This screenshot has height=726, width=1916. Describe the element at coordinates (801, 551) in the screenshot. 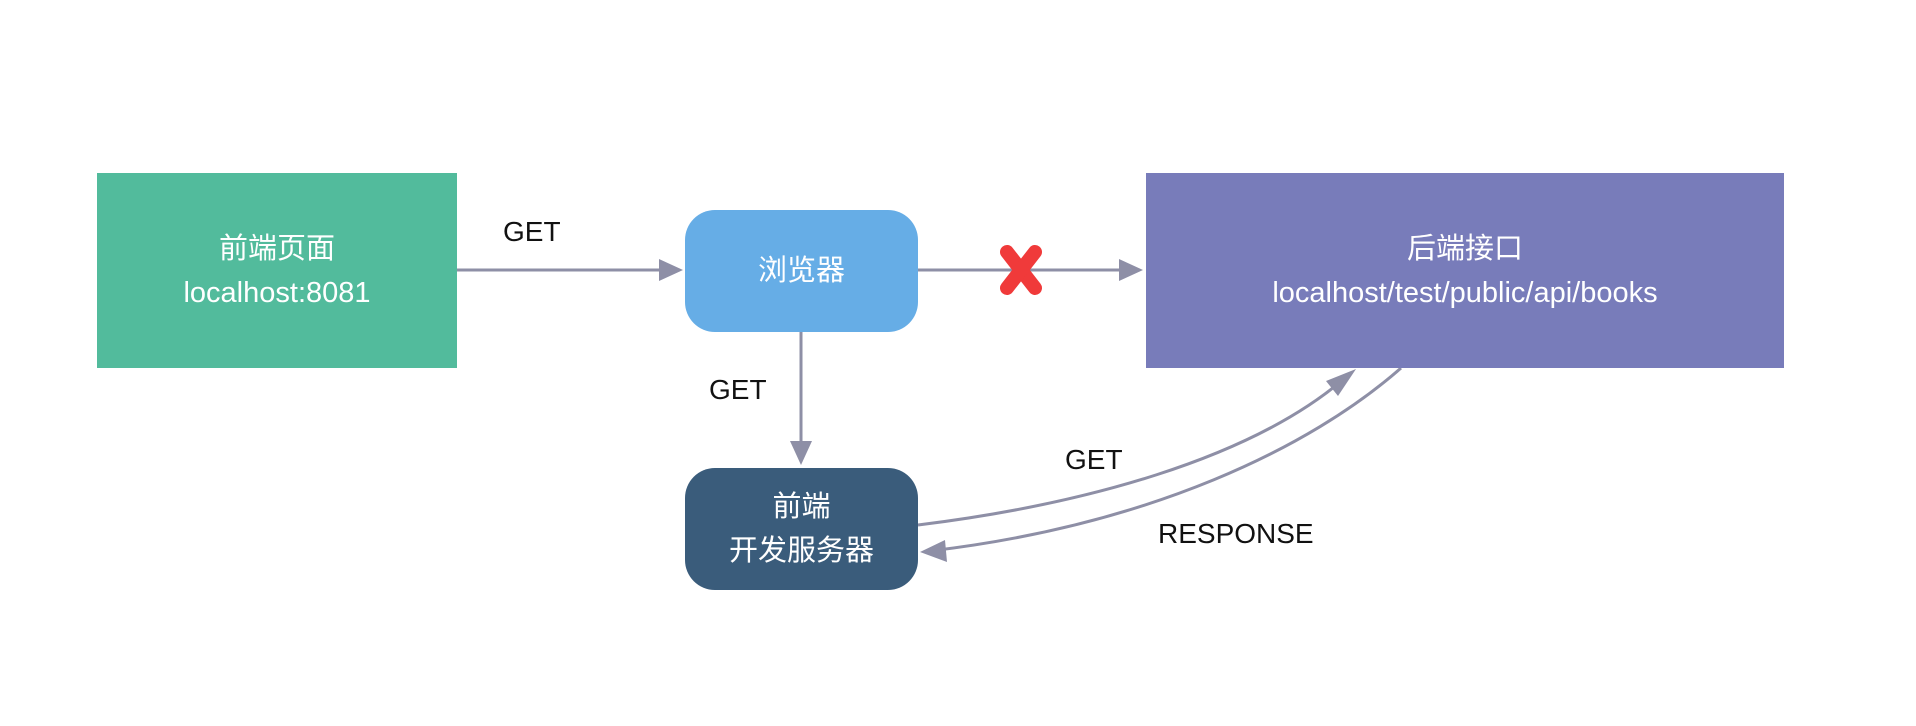

I see `dev-server-title-line2: 开发服务器` at that location.